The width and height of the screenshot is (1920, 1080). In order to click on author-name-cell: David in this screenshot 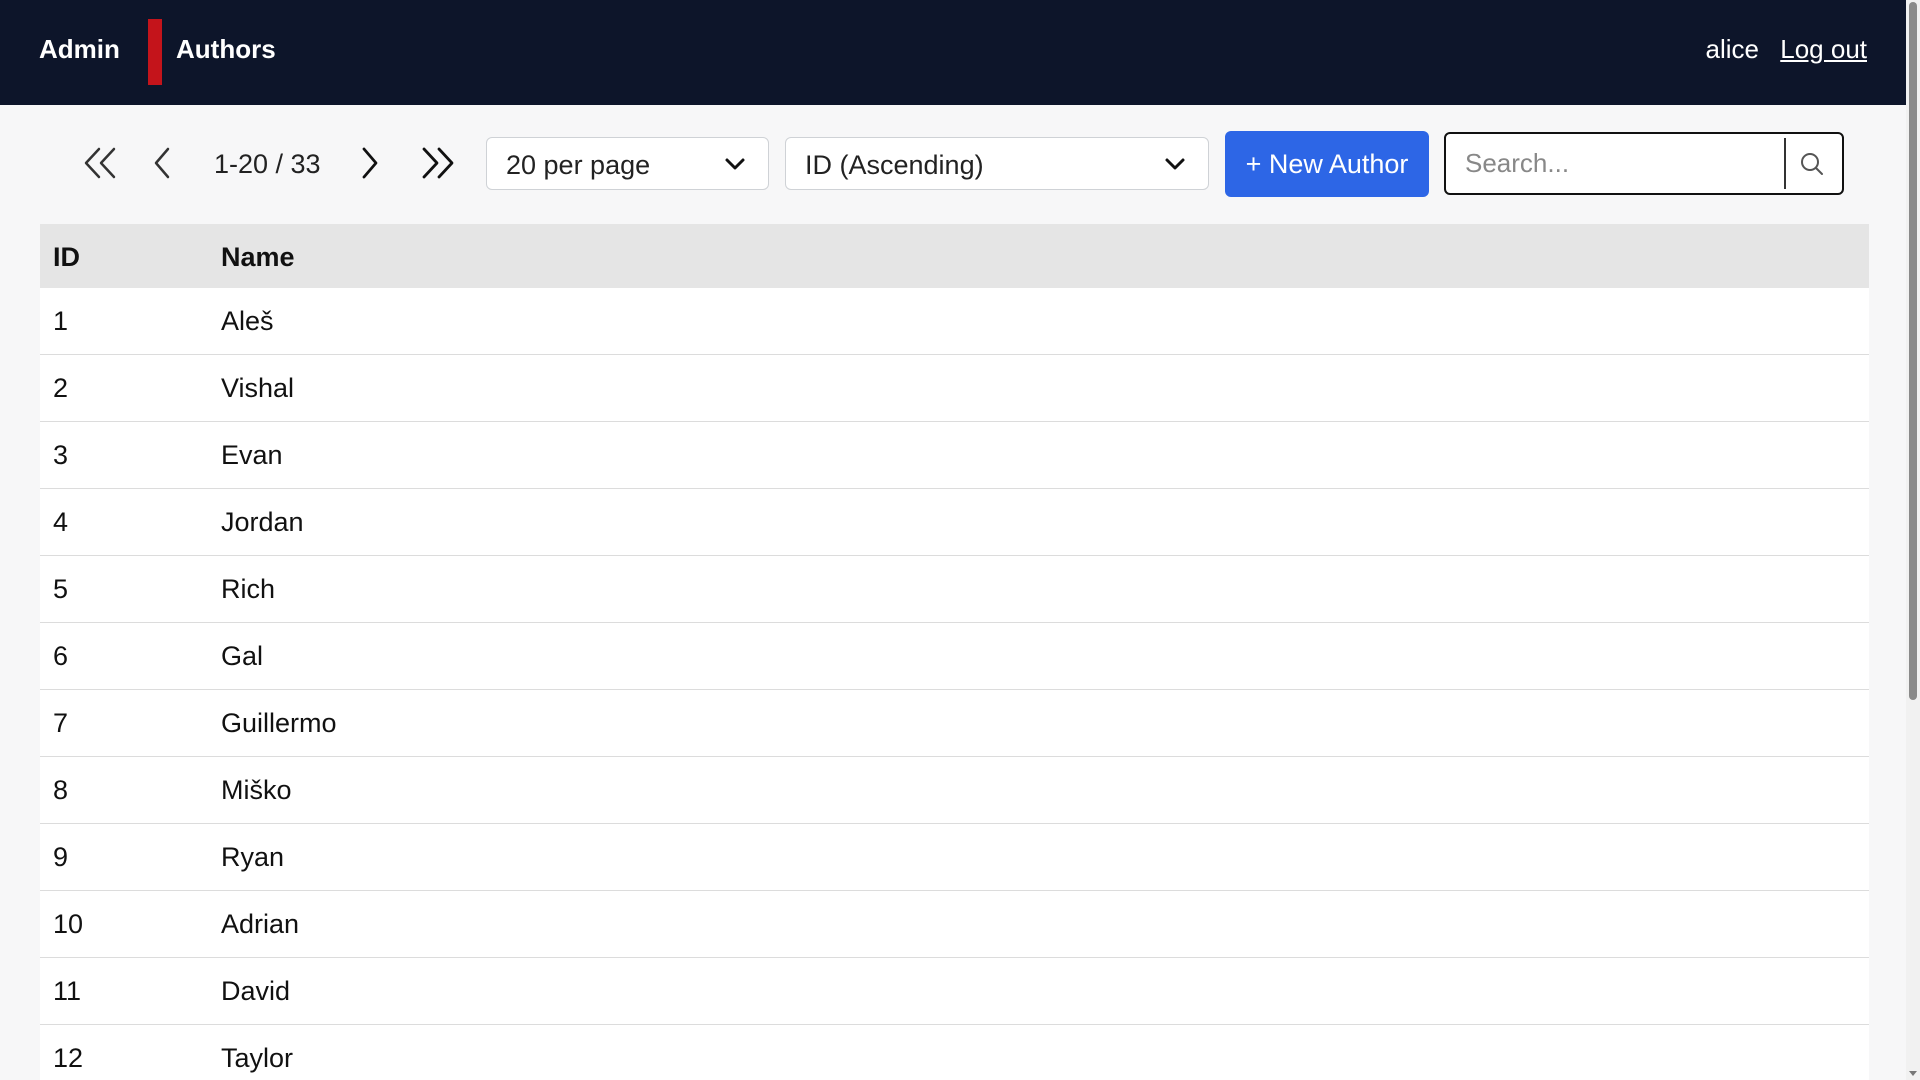, I will do `click(256, 991)`.